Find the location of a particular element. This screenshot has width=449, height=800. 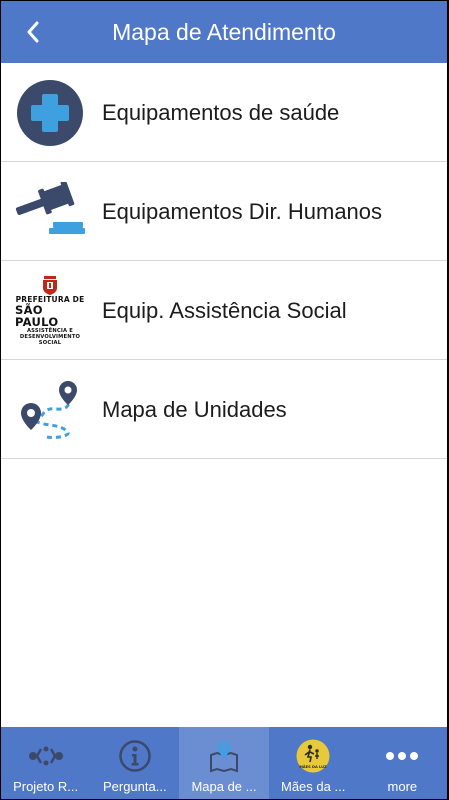

tab-more: more is located at coordinates (402, 763).